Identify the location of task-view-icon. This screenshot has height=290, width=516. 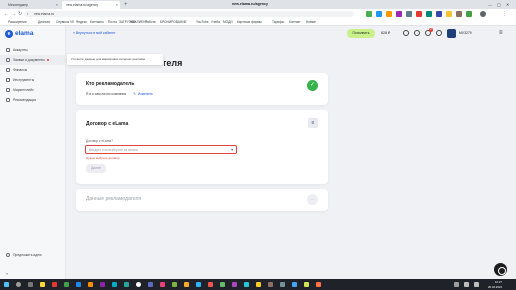
(30, 284).